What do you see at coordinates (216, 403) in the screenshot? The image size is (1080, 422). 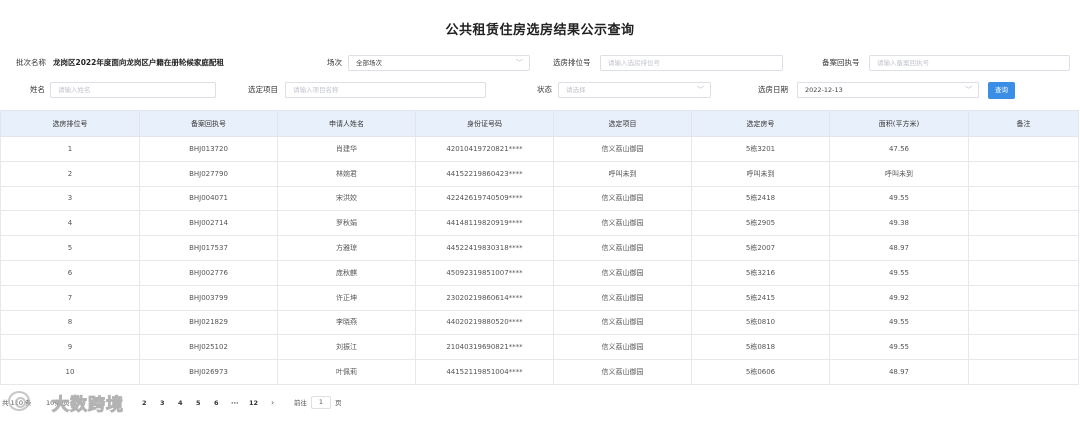 I see `page-6-button: 6` at bounding box center [216, 403].